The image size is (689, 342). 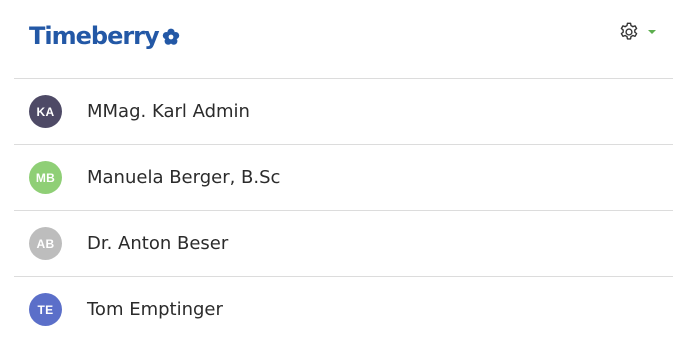 What do you see at coordinates (629, 32) in the screenshot?
I see `gear-icon` at bounding box center [629, 32].